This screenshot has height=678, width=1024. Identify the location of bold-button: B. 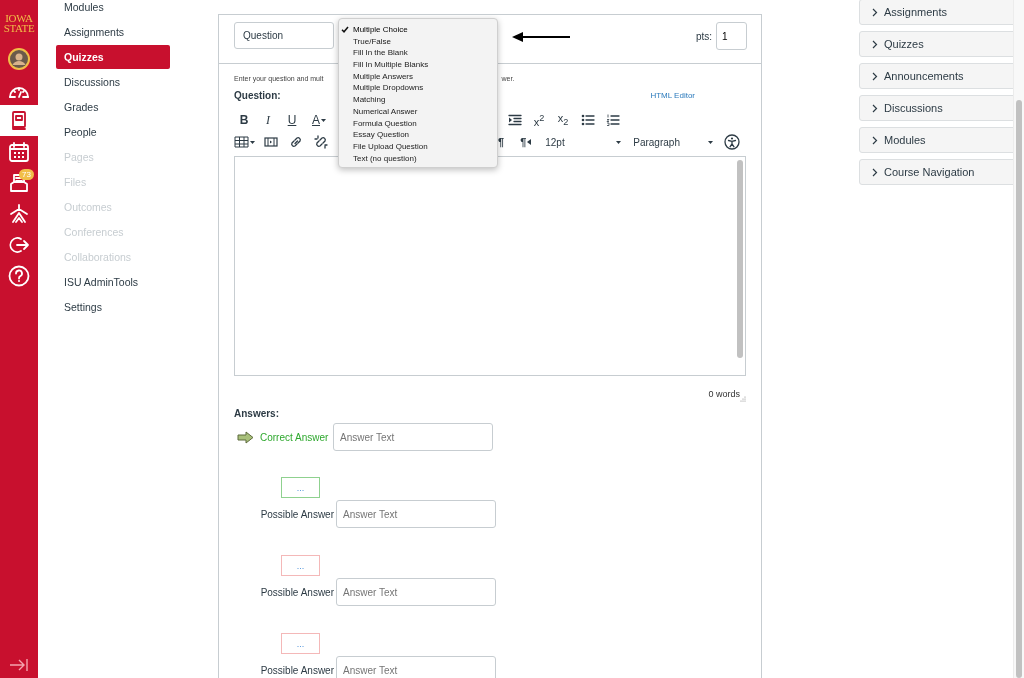
(244, 120).